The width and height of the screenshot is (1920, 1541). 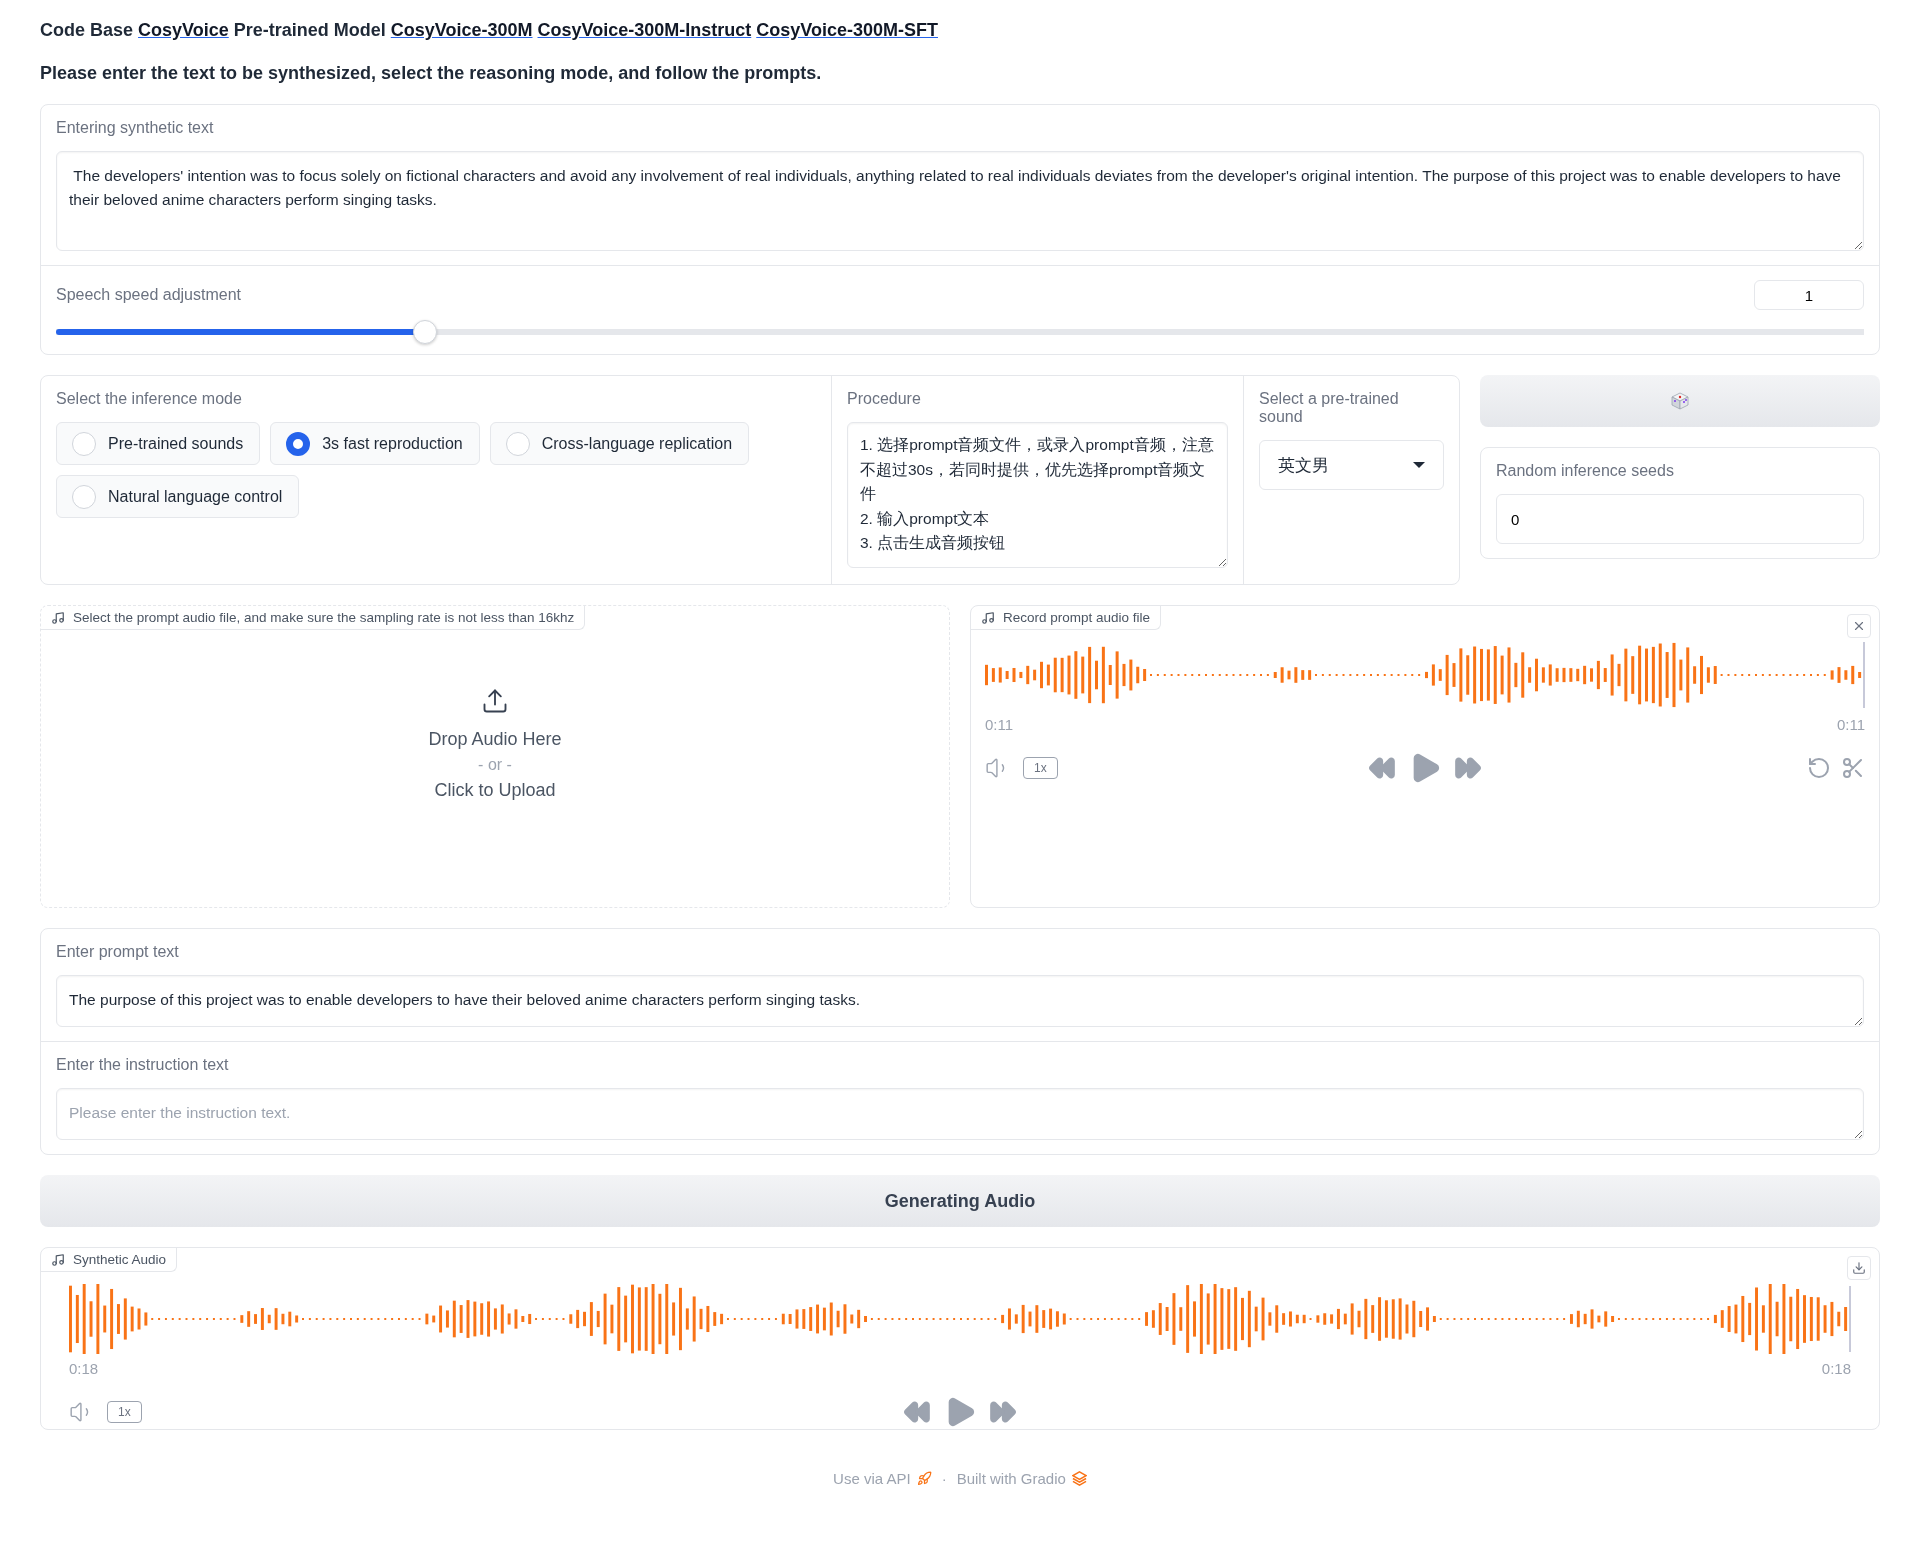 I want to click on audio-label: Record prompt audio file, so click(x=1066, y=618).